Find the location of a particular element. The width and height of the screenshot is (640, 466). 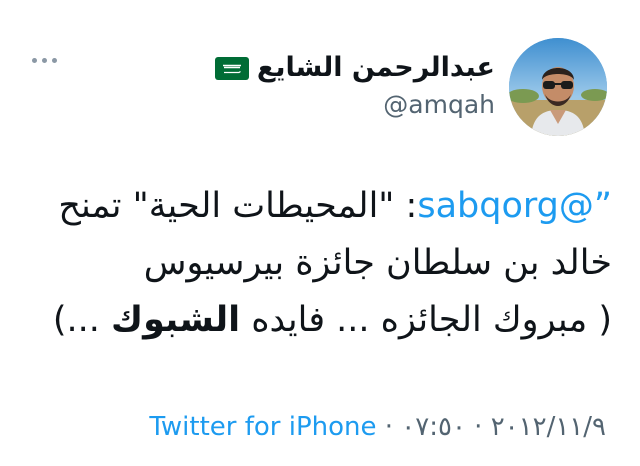

author-info: عبدالرحمن الشايع is located at coordinates (354, 68).